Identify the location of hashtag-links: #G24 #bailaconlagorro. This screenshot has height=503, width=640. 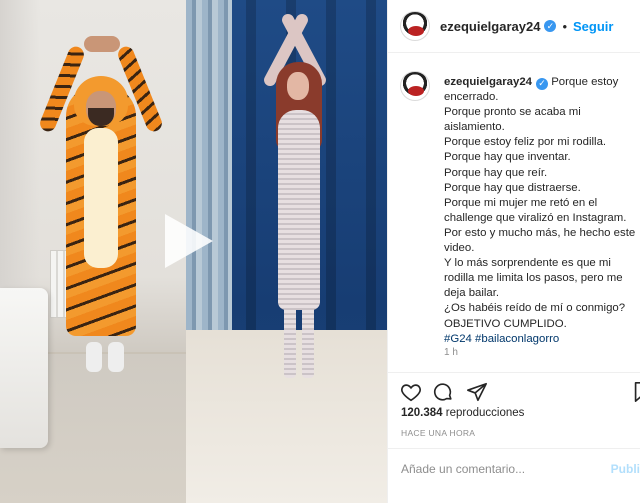
(542, 339).